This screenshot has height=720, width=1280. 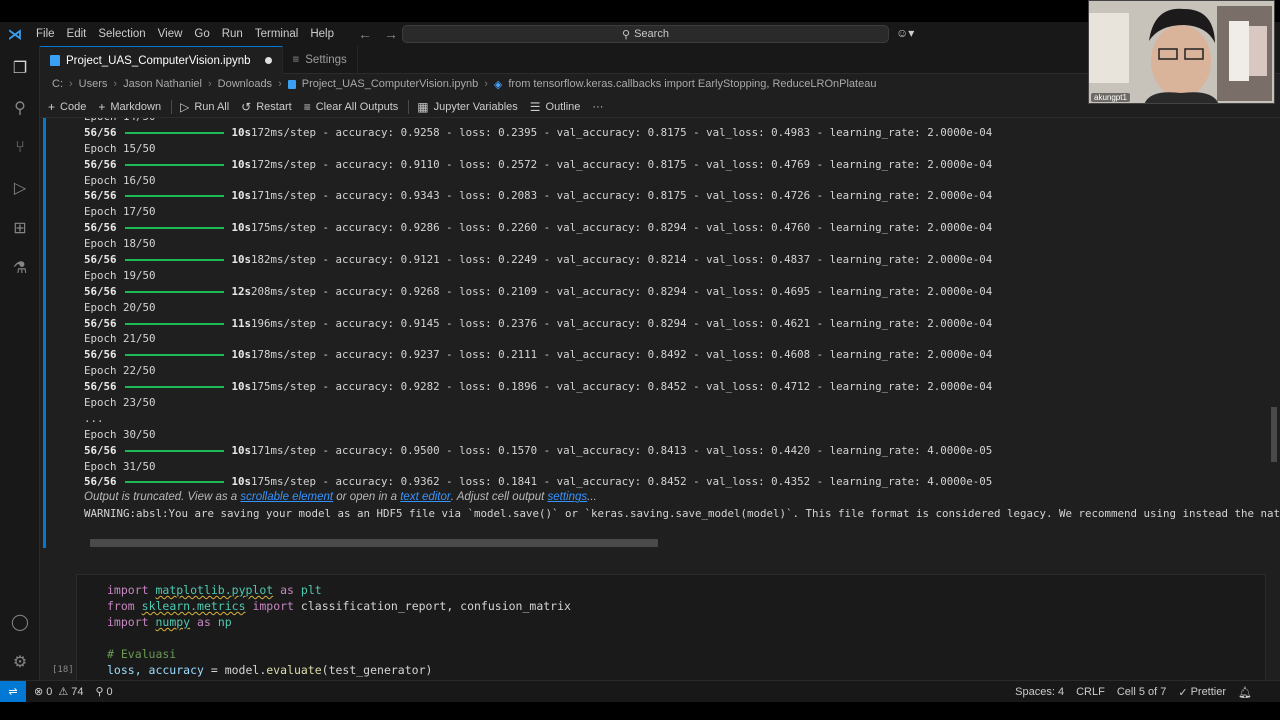 I want to click on eol-status: CRLF, so click(x=1090, y=692).